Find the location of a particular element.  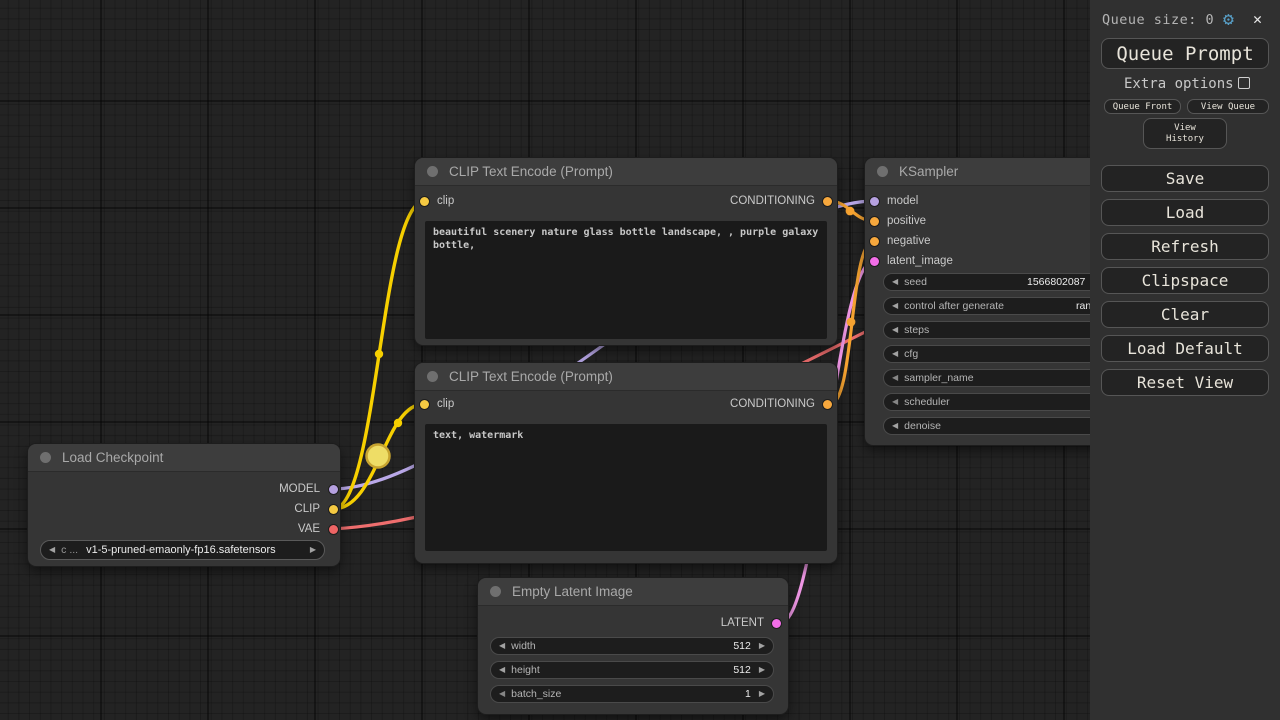

node-title: Empty Latent Image is located at coordinates (572, 591).